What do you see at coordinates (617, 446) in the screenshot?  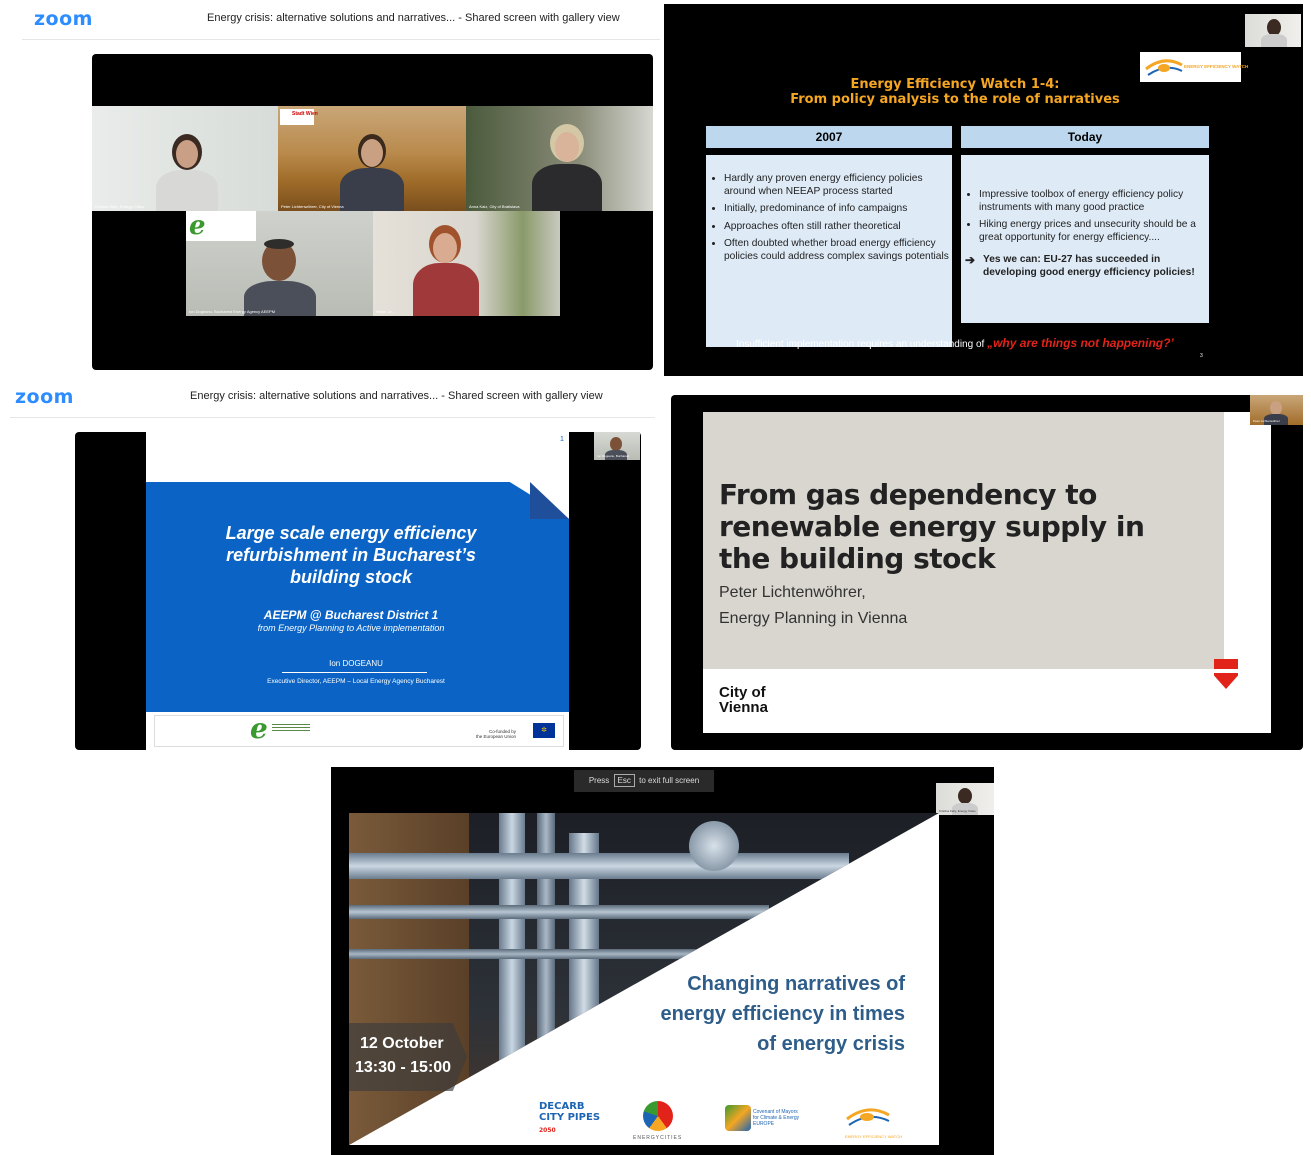 I see `participant-thumbnail: Ion Dogeanu, Bucharest` at bounding box center [617, 446].